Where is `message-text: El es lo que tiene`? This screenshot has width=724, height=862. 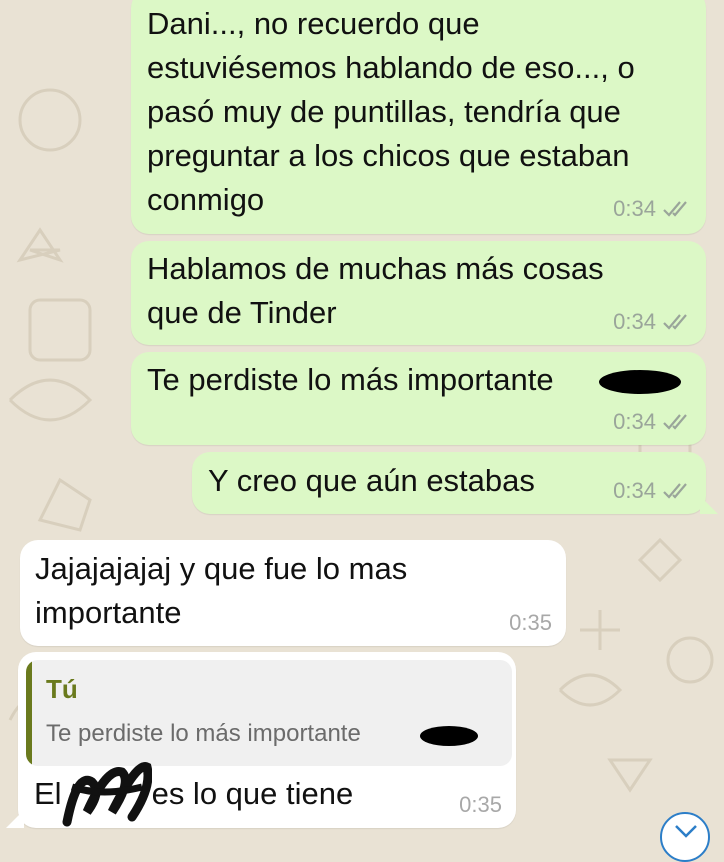
message-text: El es lo que tiene is located at coordinates (194, 794).